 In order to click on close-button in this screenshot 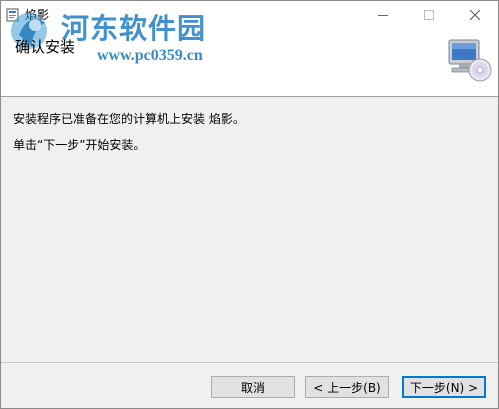, I will do `click(475, 15)`.